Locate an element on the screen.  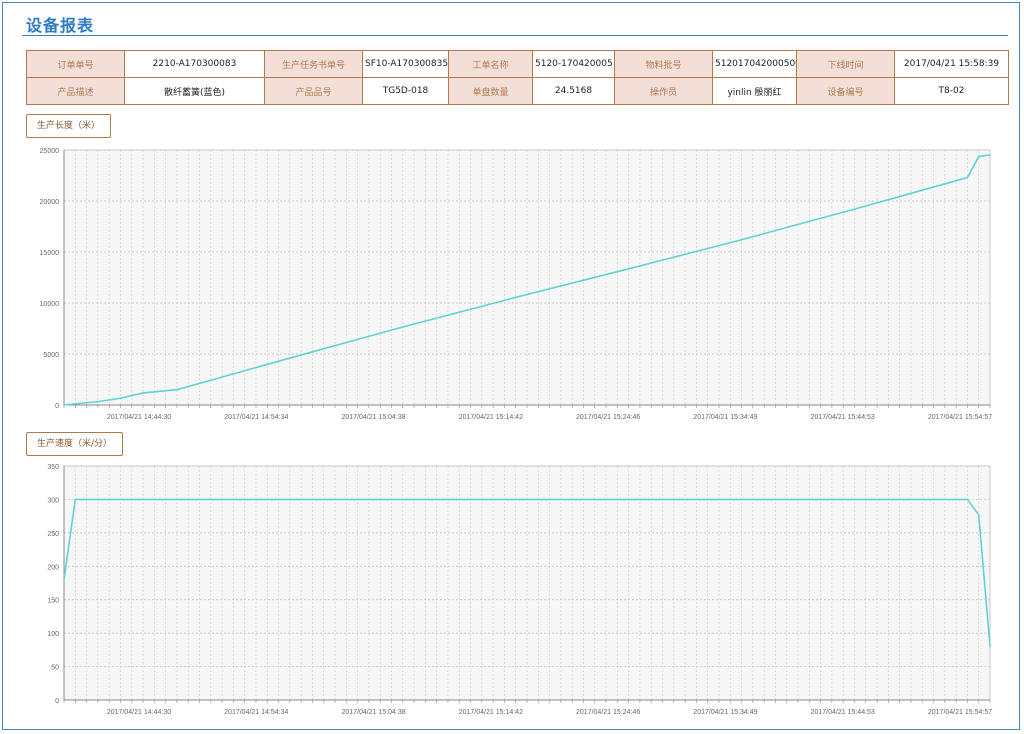
length-chart-tab: 生产长度（米） is located at coordinates (69, 126).